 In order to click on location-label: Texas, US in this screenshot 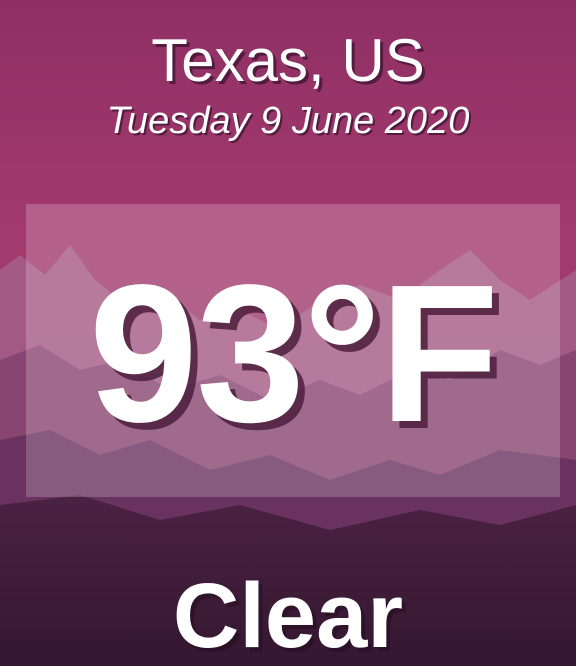, I will do `click(288, 60)`.